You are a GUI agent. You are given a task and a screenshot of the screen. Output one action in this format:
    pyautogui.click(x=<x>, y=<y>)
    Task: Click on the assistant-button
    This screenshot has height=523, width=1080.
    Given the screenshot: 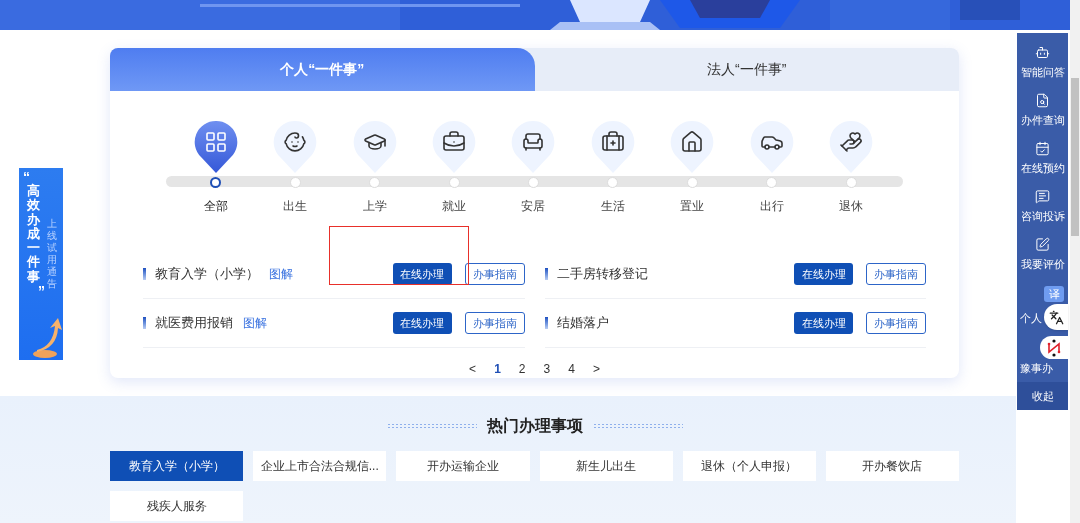 What is the action you would take?
    pyautogui.click(x=1054, y=347)
    